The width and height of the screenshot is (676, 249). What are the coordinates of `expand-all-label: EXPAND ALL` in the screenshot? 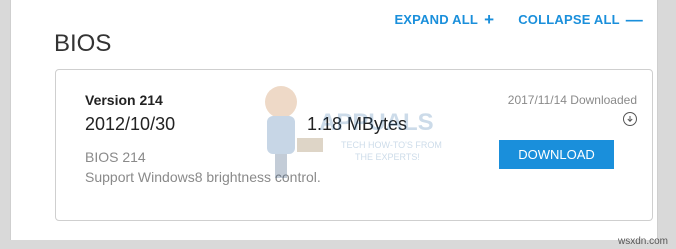 It's located at (436, 19).